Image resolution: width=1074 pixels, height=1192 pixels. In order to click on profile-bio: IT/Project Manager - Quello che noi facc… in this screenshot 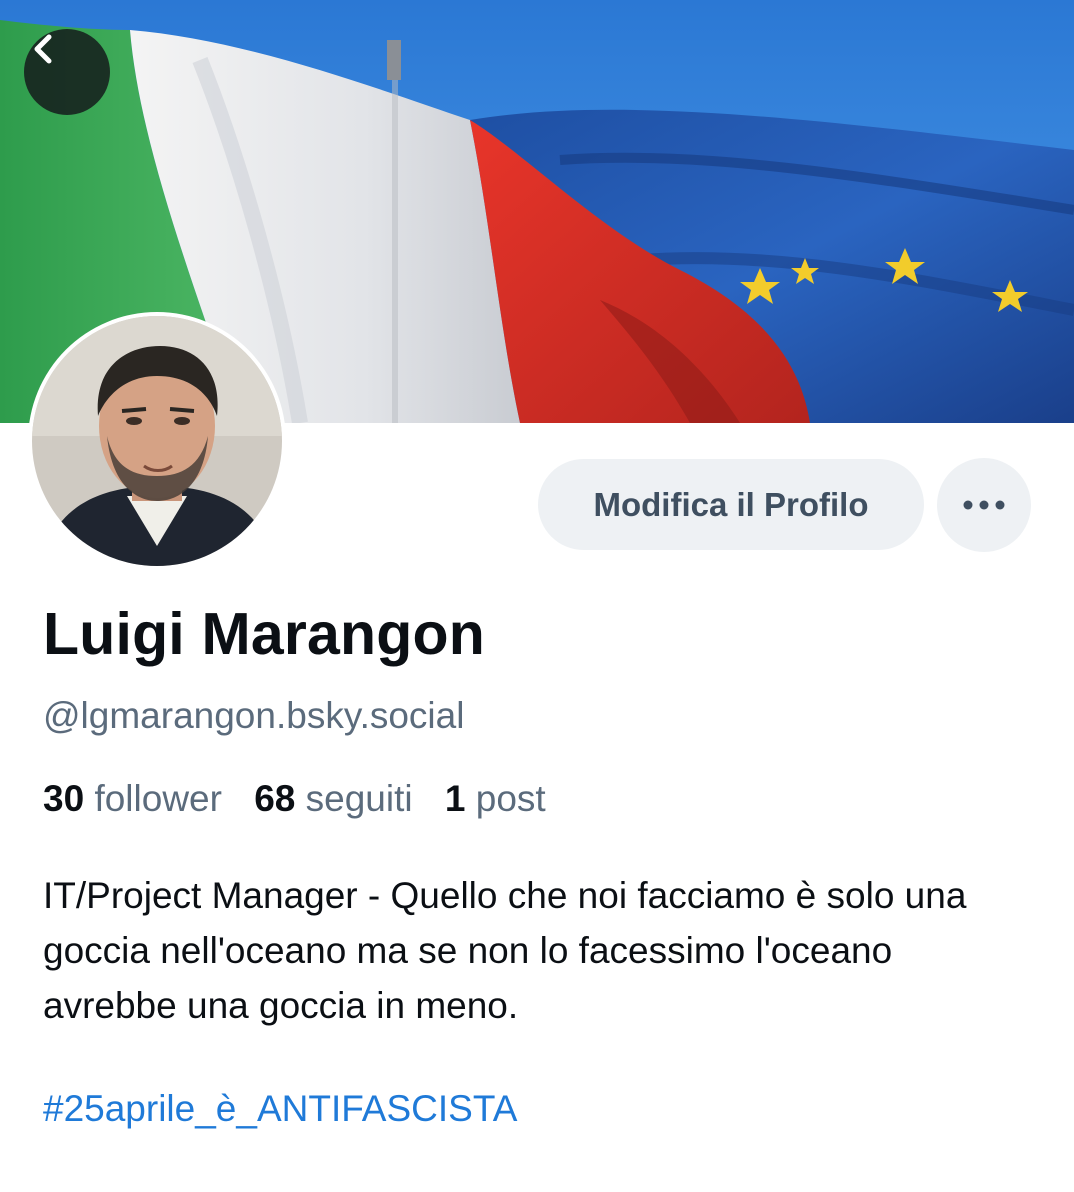, I will do `click(505, 950)`.